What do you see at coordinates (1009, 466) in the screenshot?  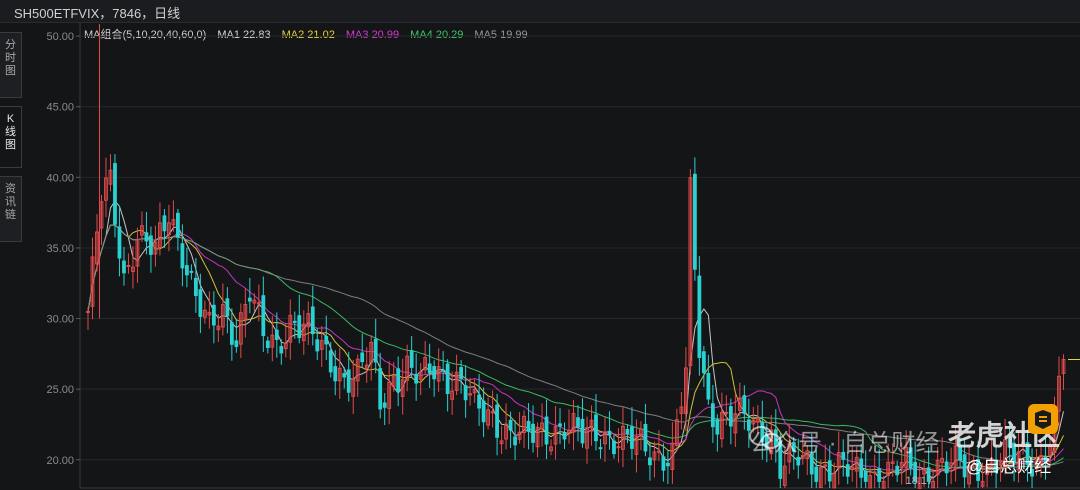 I see `watermark-handle: @自总财经` at bounding box center [1009, 466].